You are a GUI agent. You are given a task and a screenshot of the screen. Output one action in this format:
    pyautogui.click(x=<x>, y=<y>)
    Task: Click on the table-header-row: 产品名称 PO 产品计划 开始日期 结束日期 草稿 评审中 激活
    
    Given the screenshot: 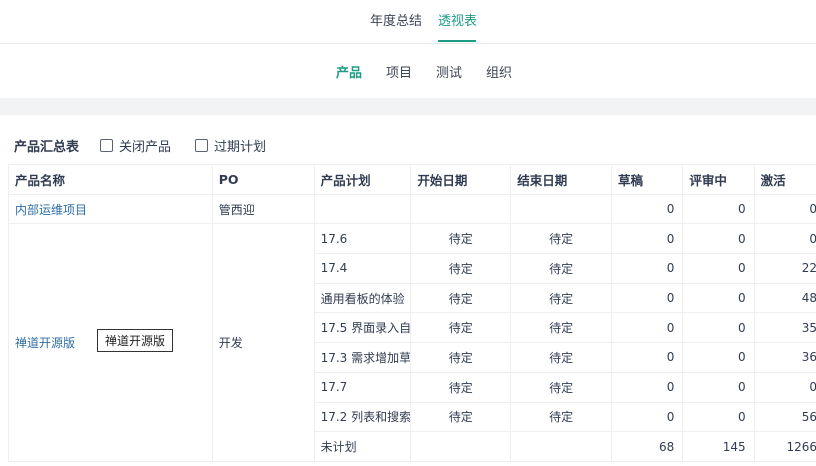 What is the action you would take?
    pyautogui.click(x=412, y=179)
    